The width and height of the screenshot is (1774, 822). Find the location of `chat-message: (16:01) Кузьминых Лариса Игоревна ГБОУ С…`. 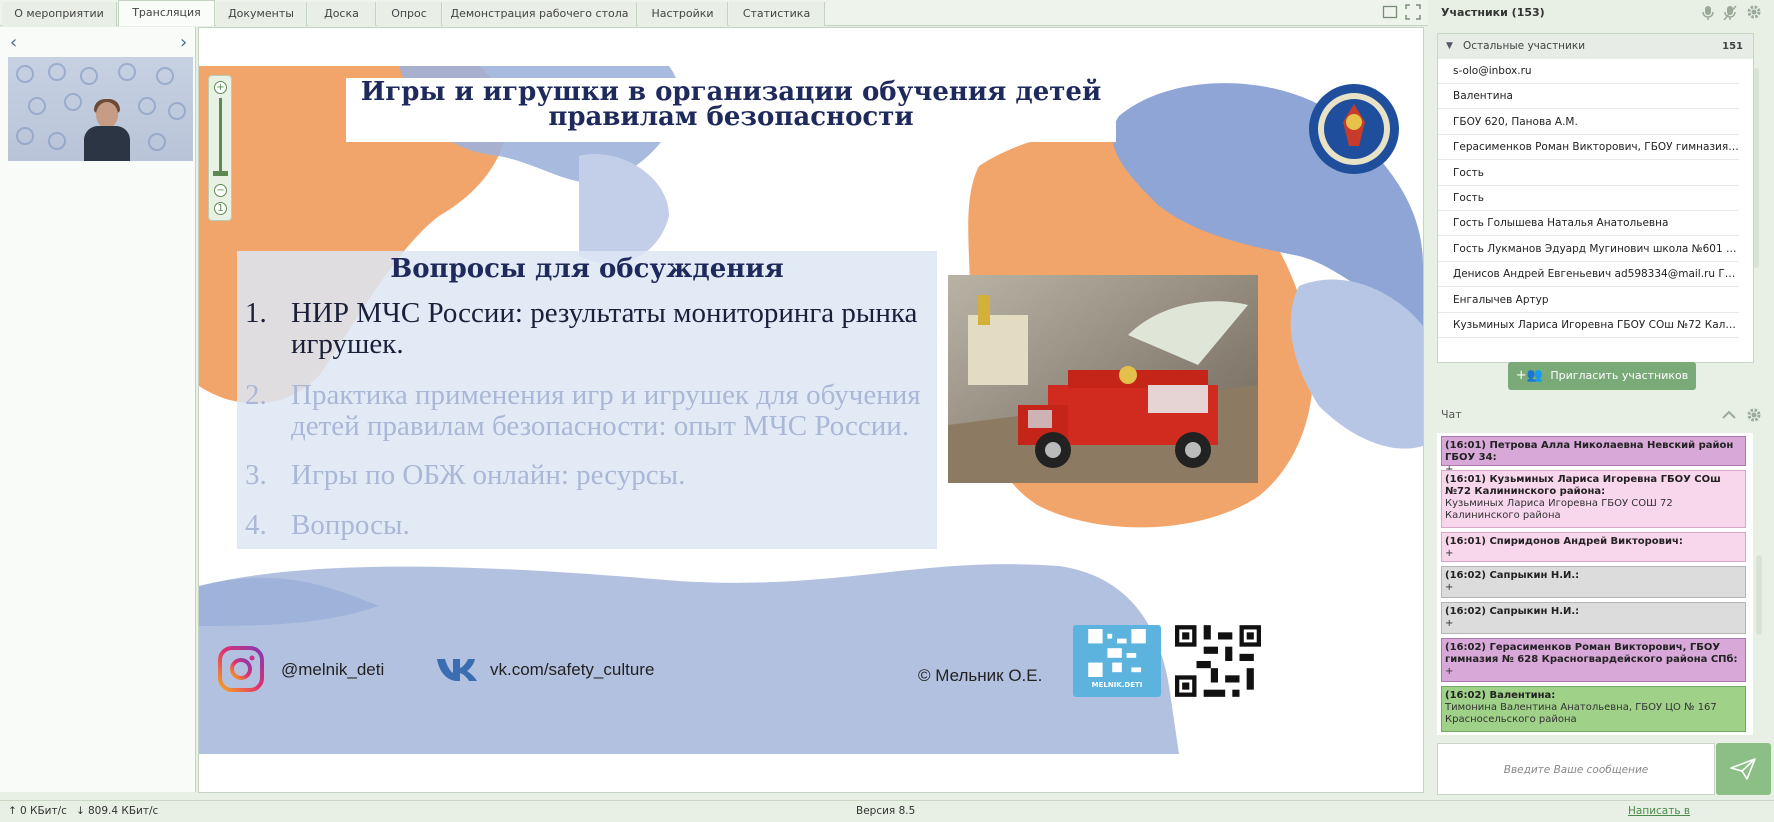

chat-message: (16:01) Кузьминых Лариса Игоревна ГБОУ С… is located at coordinates (1593, 499).